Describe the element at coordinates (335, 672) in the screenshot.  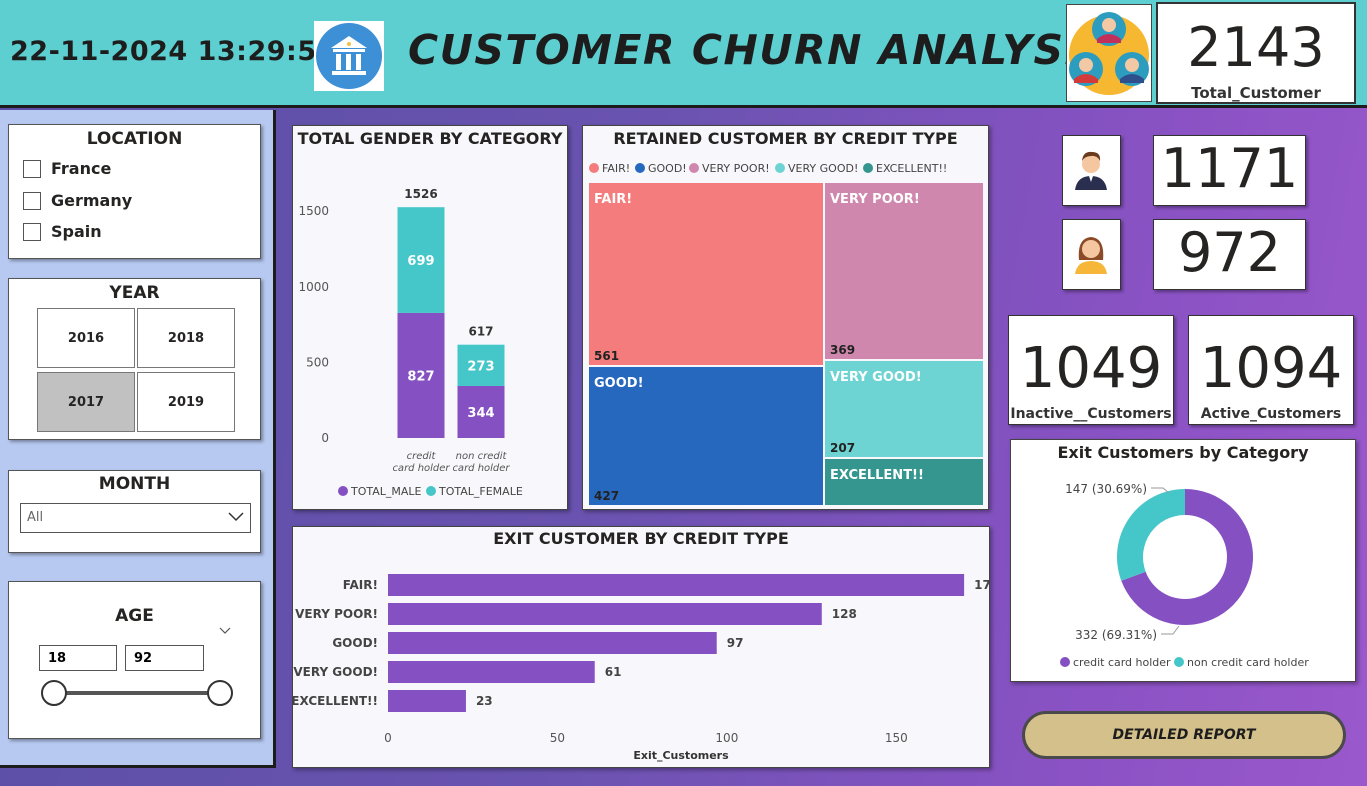
I see `y-tick-label: VERY GOOD!` at that location.